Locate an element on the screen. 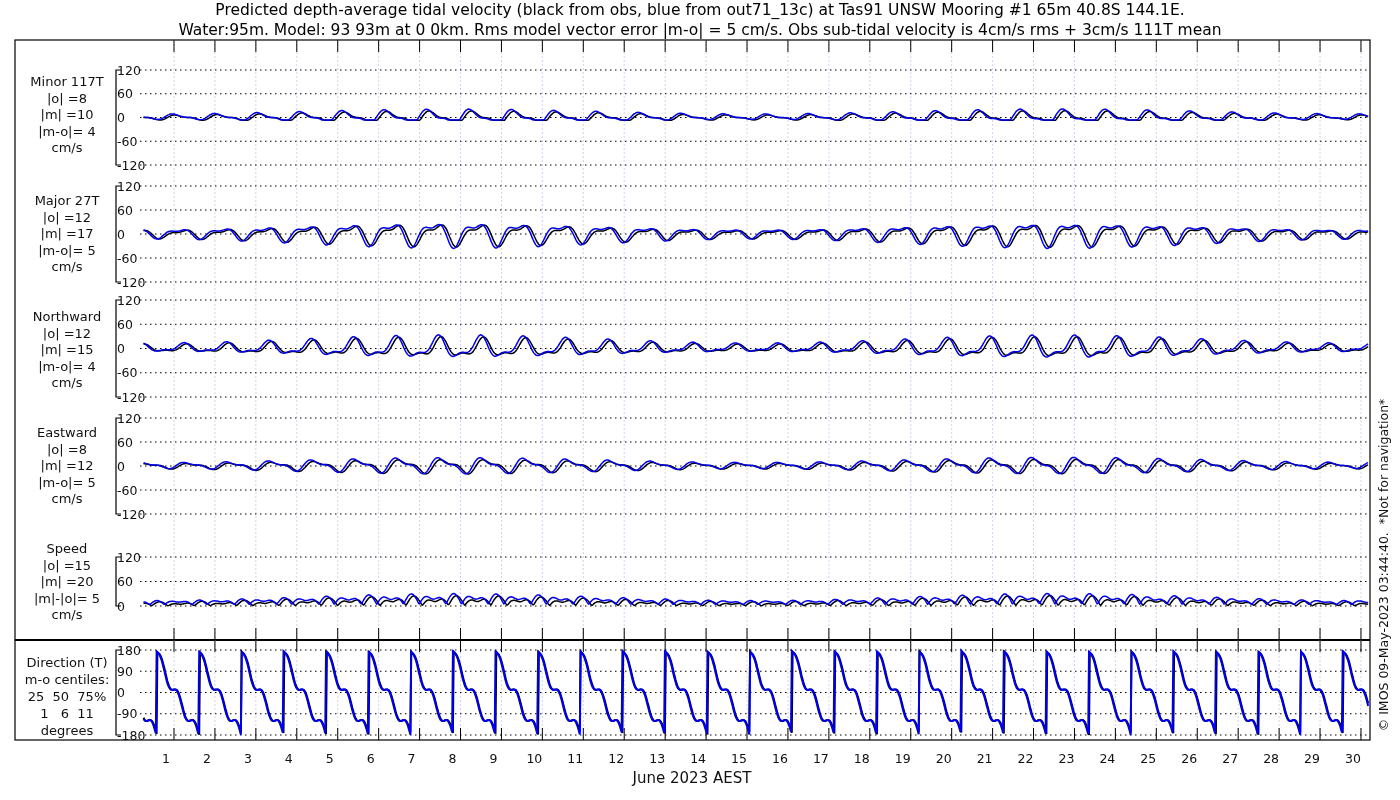 The image size is (1400, 800). x-tick-label: 7 is located at coordinates (411, 758).